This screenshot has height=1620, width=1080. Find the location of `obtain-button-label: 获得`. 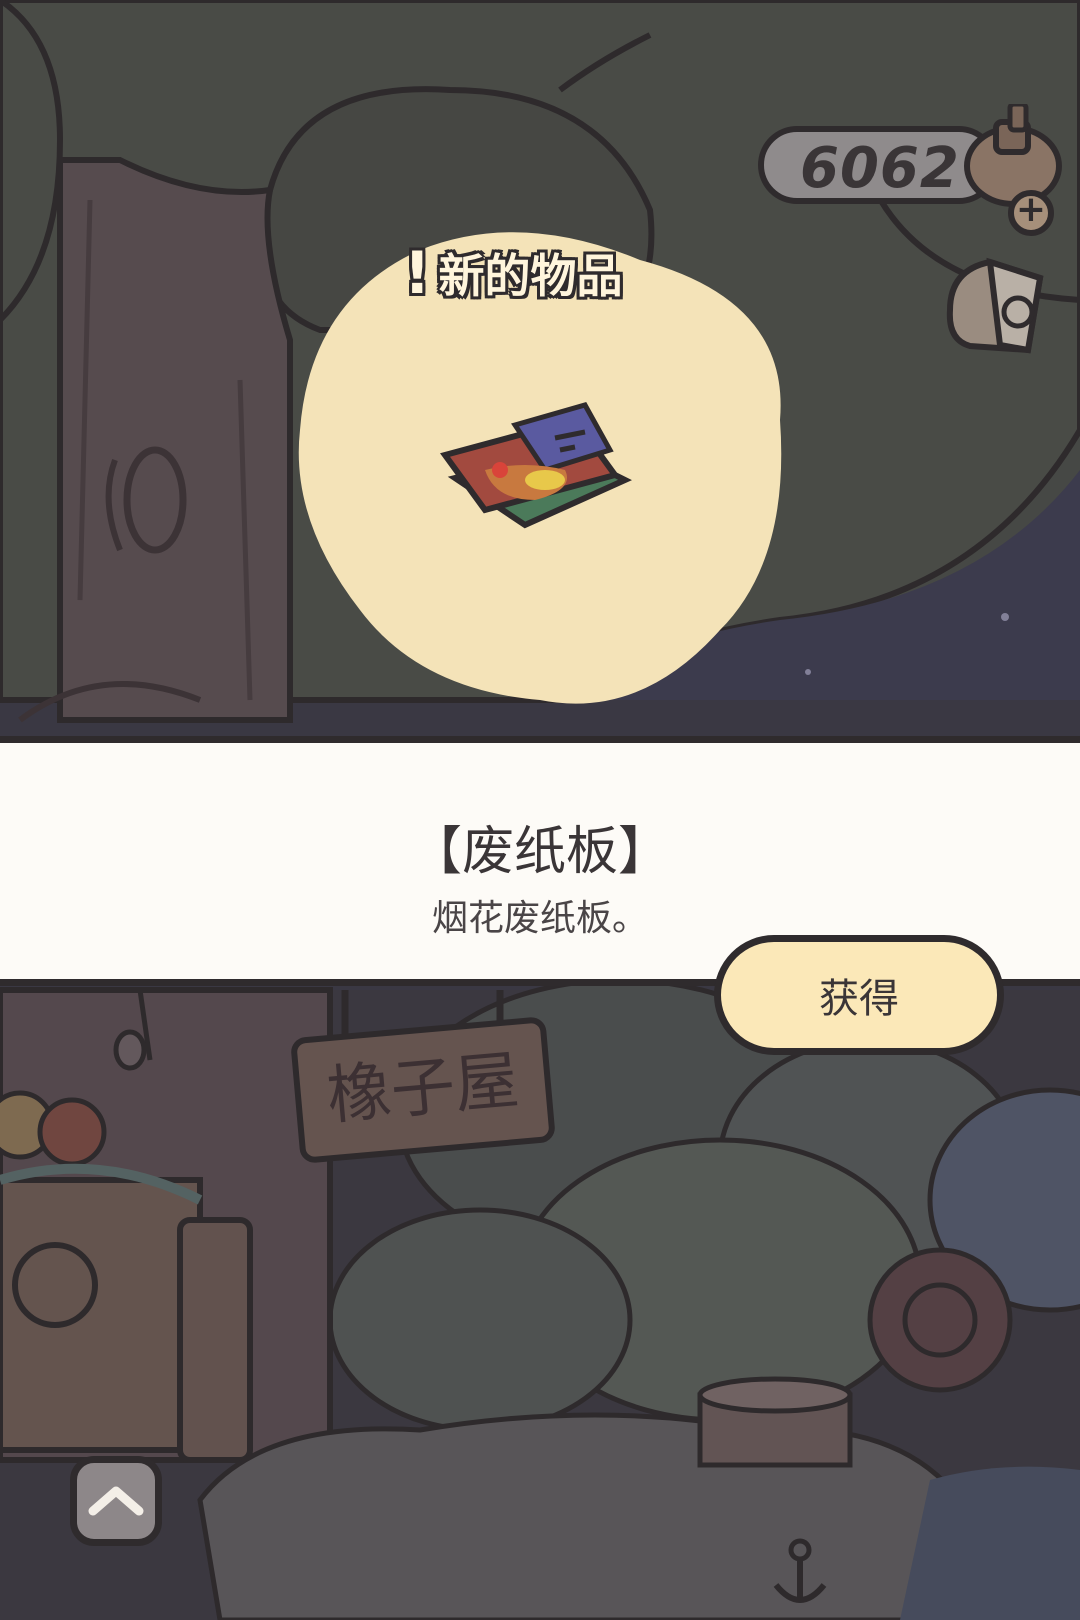

obtain-button-label: 获得 is located at coordinates (859, 999).